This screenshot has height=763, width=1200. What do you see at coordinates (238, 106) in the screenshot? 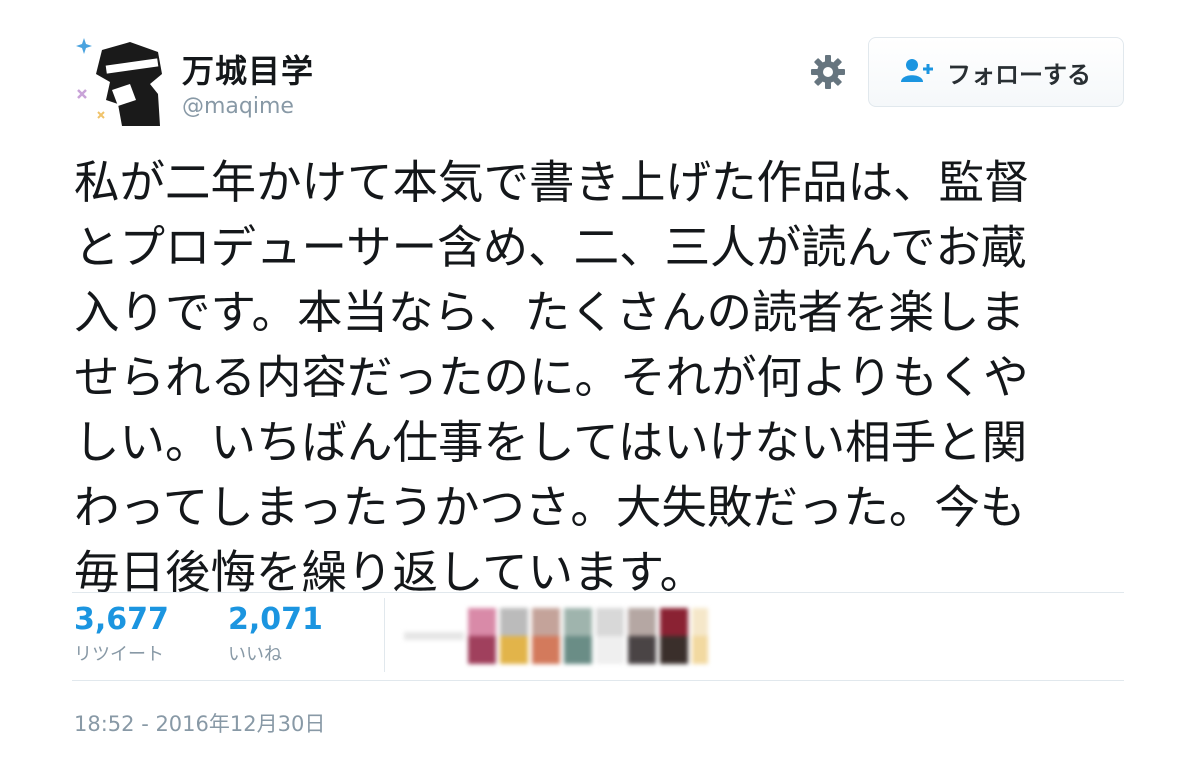
I see `screen-name: @maqime` at bounding box center [238, 106].